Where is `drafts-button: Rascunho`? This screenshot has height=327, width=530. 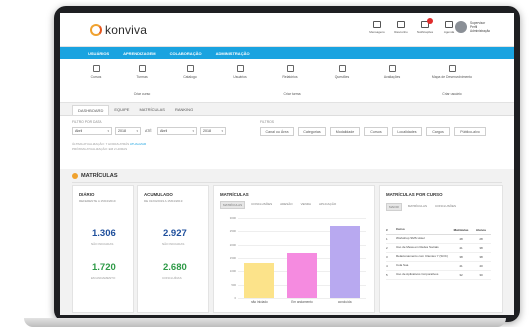
drafts-button: Rascunho is located at coordinates (401, 27).